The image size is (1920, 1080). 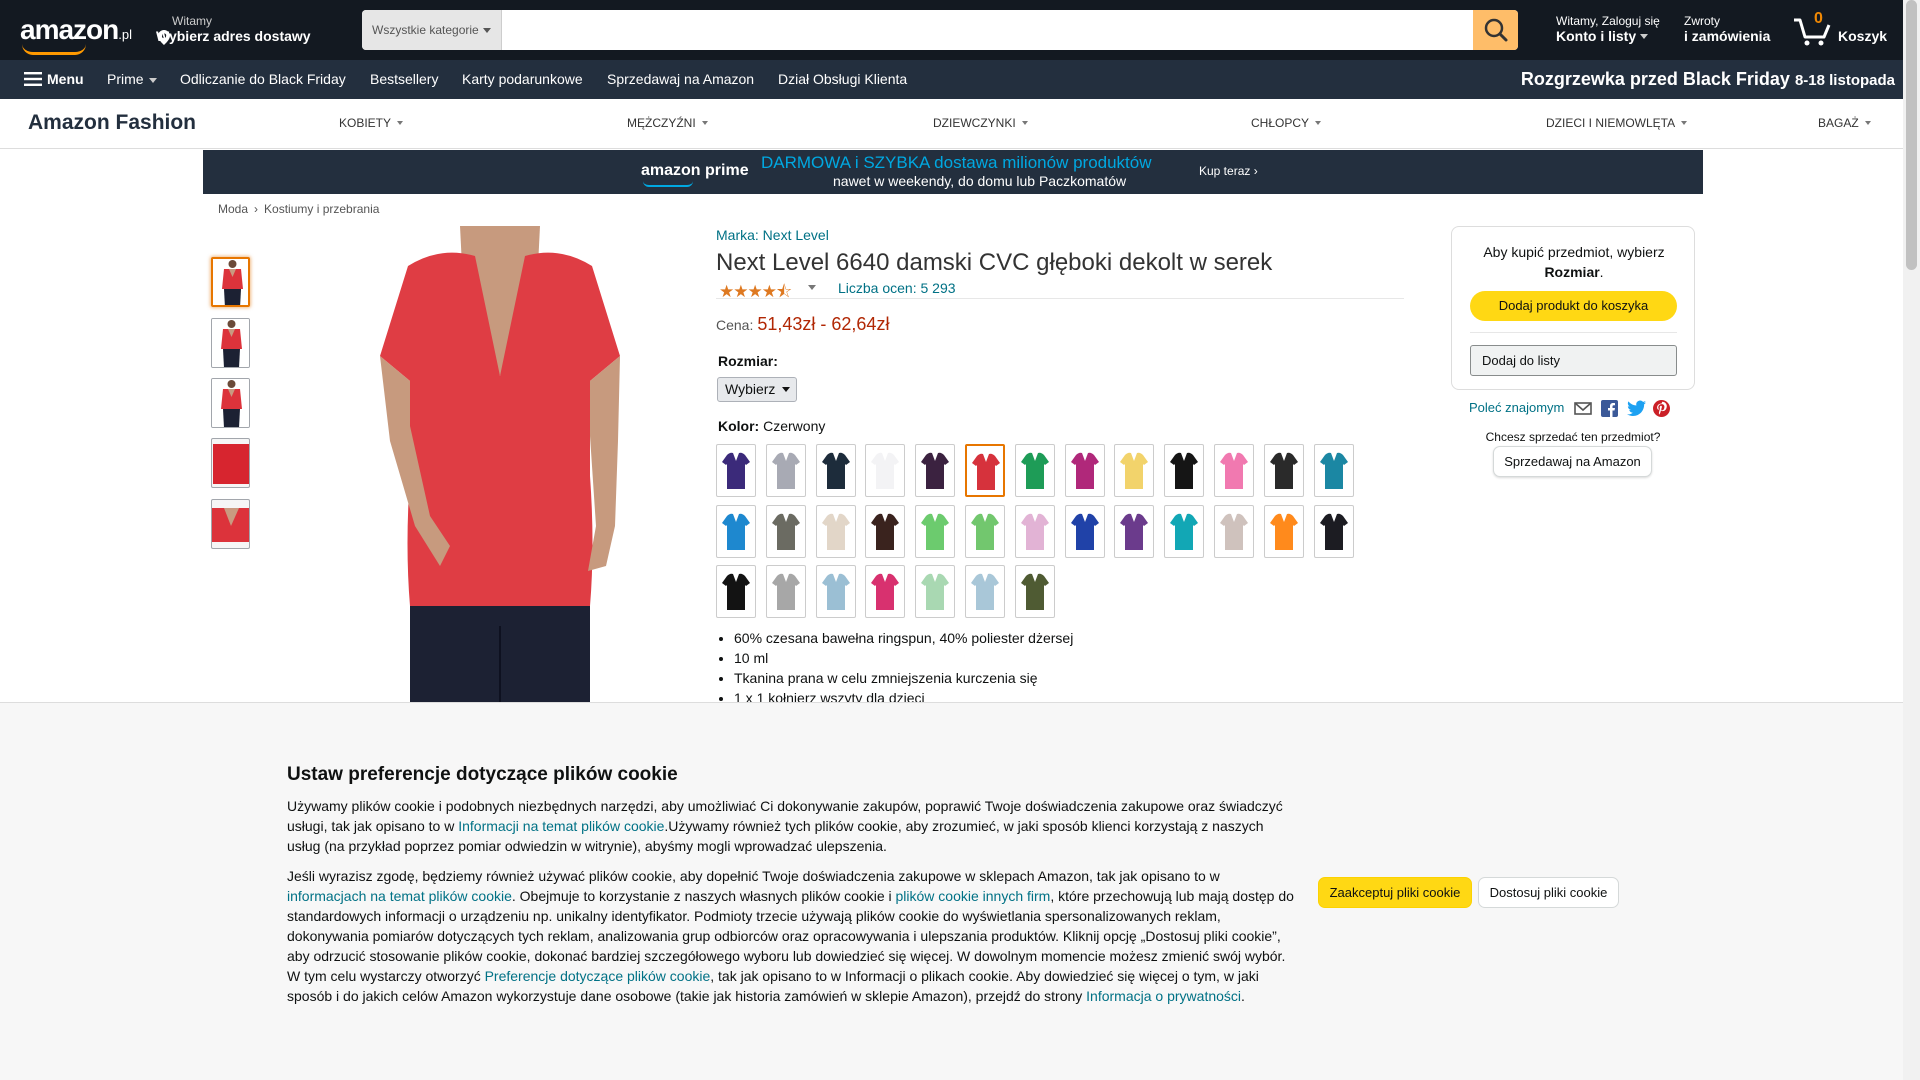 I want to click on category-luggage: BAGAŻ, so click(x=1844, y=123).